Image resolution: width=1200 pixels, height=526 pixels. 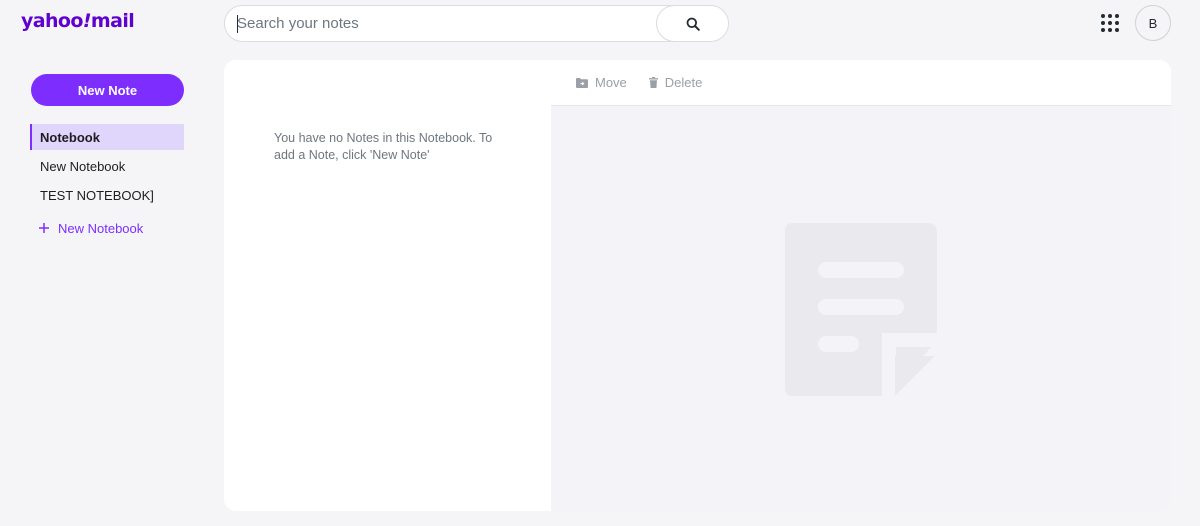 What do you see at coordinates (861, 83) in the screenshot?
I see `note-toolbar: Move Delete` at bounding box center [861, 83].